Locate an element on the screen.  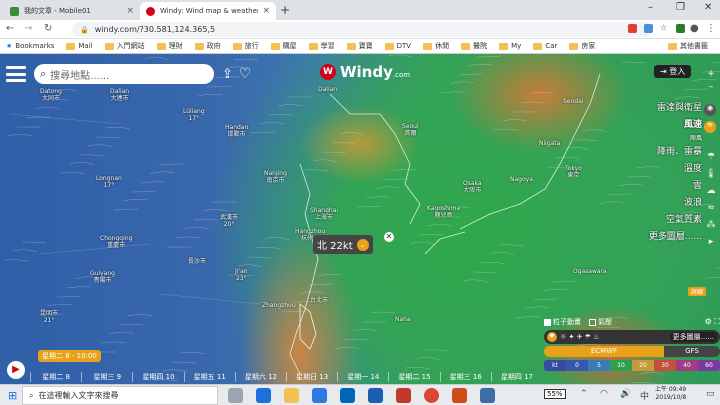
bookmark-item: 購屋 is located at coordinates (283, 46).